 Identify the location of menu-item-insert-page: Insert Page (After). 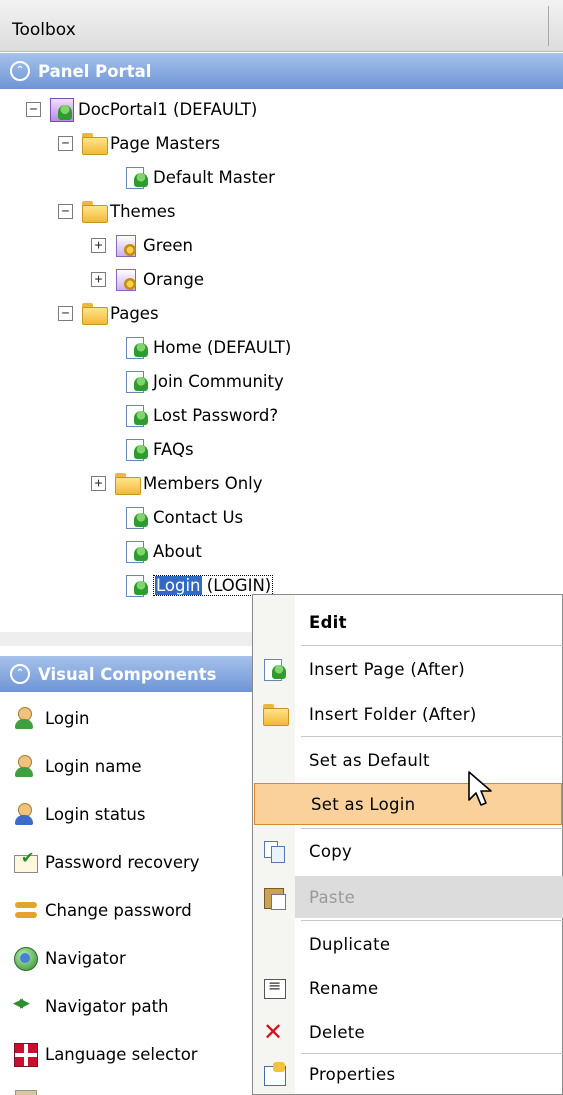
(408, 669).